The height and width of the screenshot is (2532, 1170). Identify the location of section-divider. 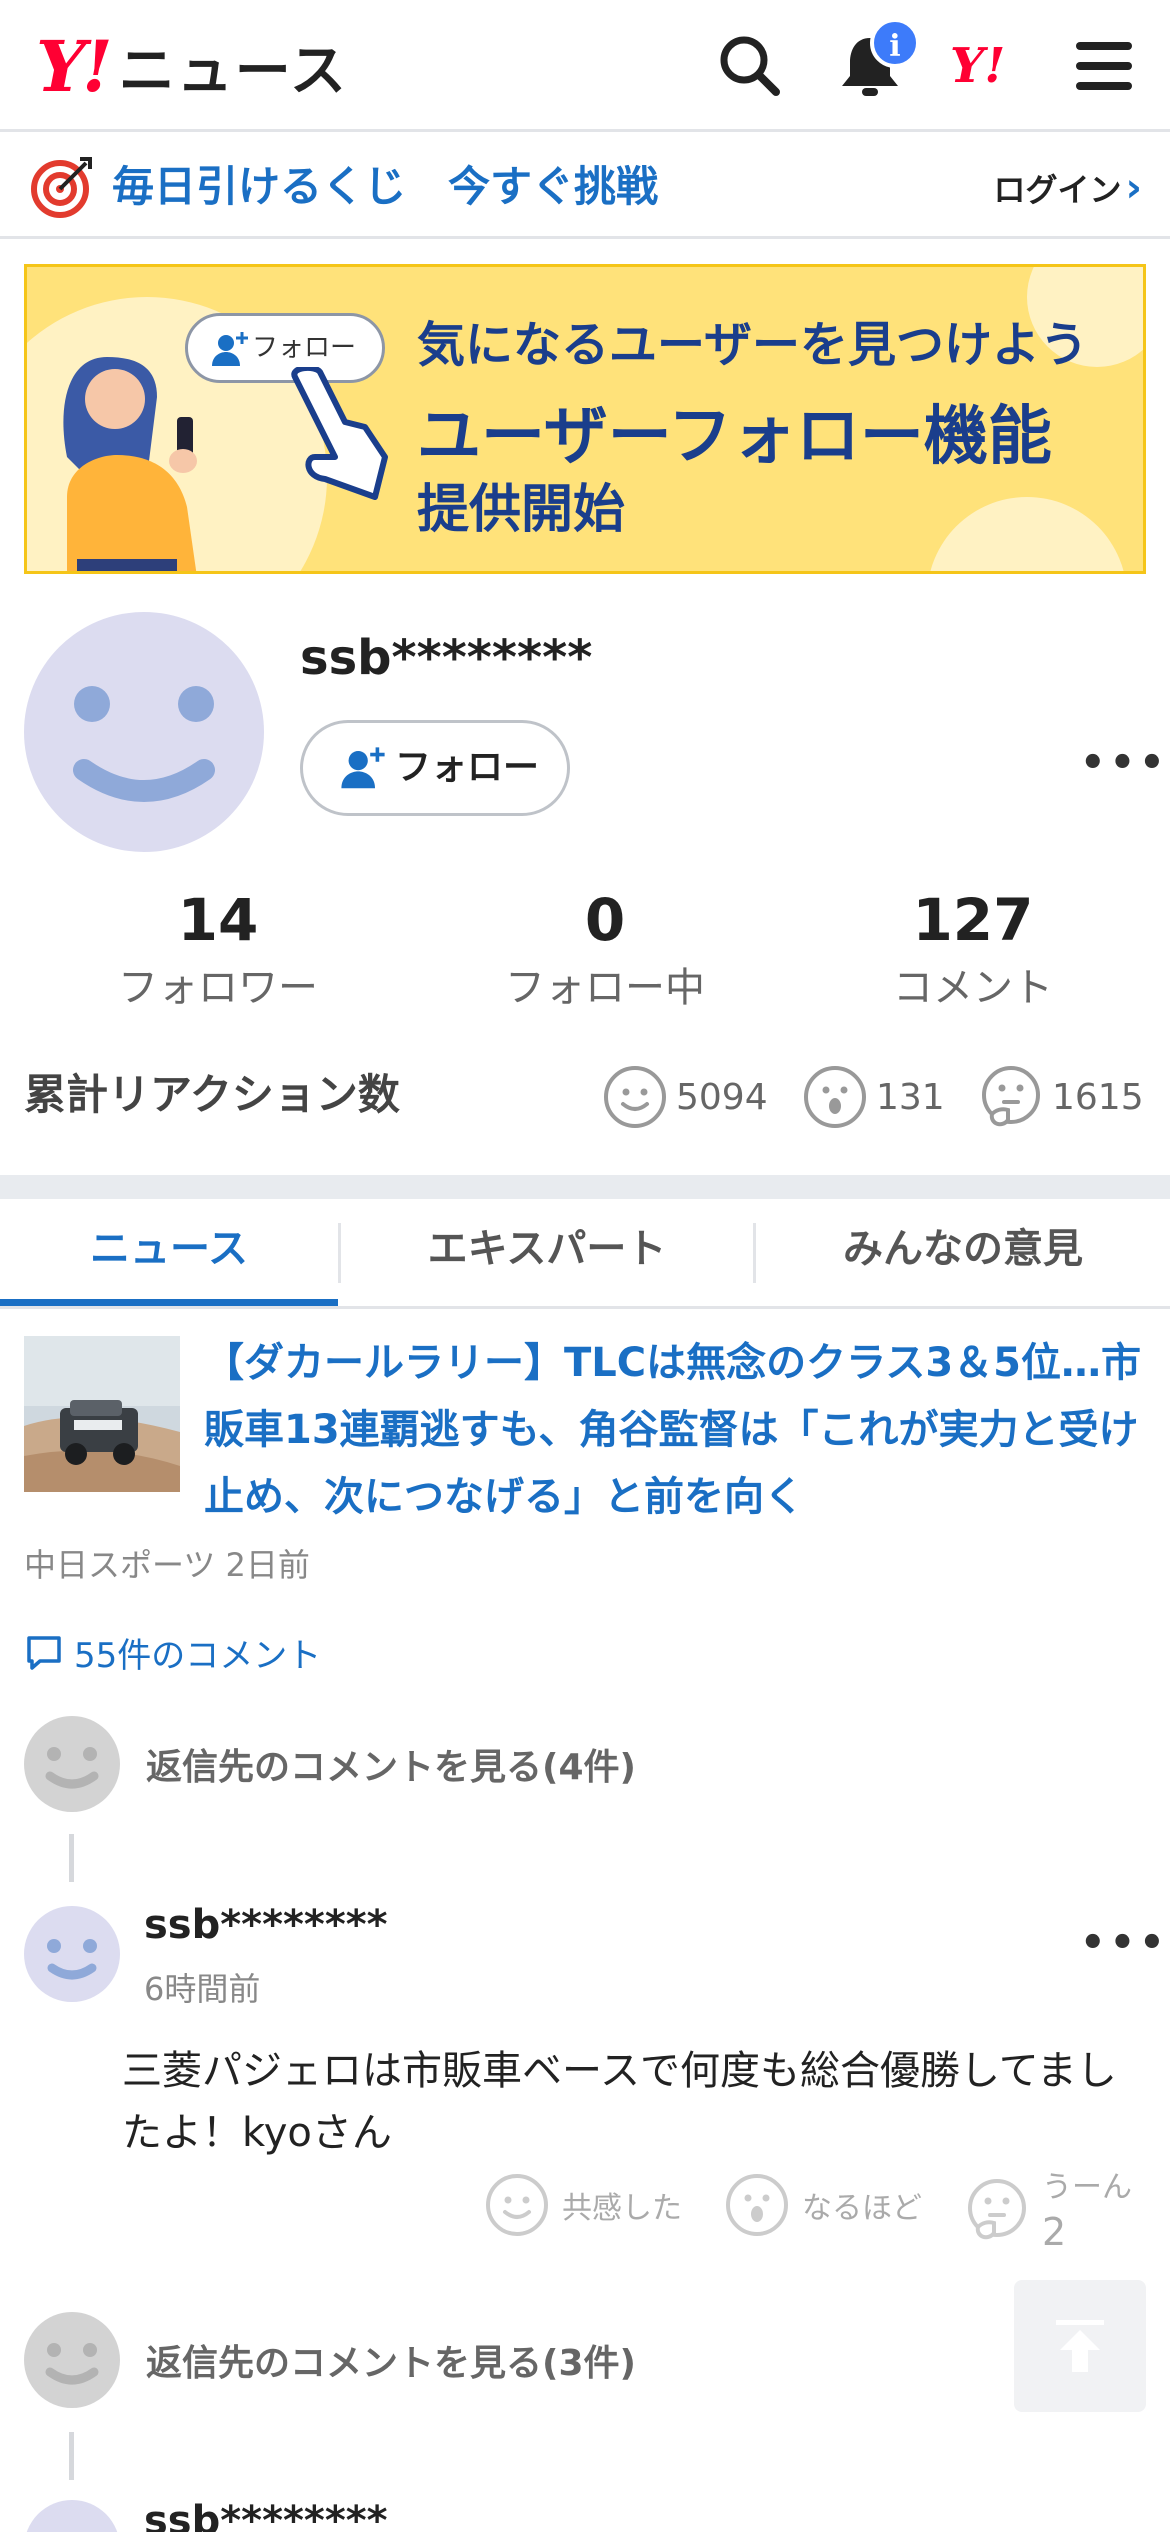
(585, 1187).